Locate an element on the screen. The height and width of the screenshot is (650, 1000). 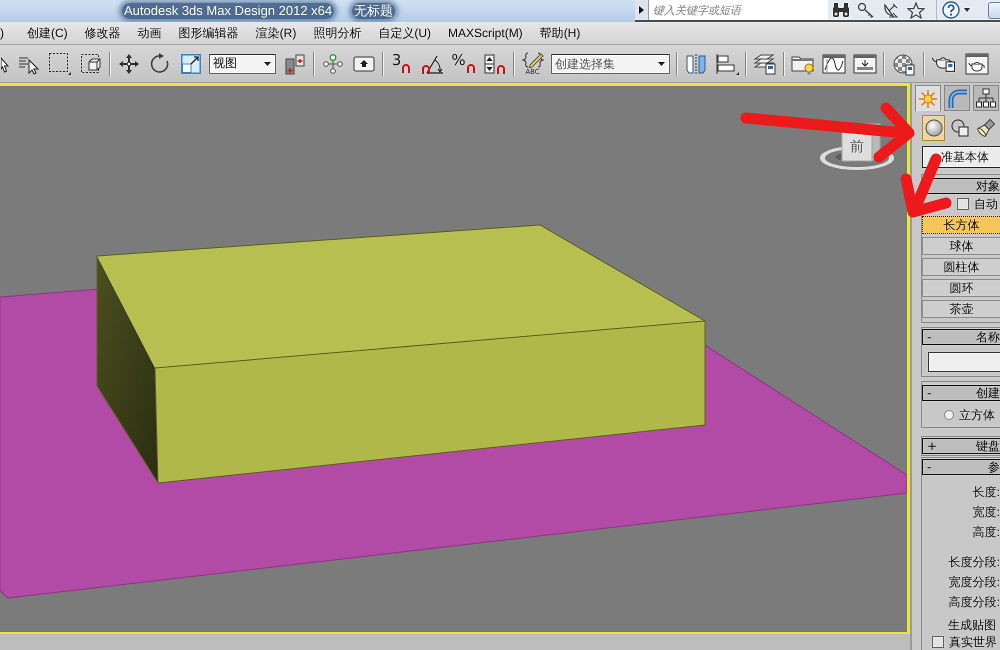
mirror-icon is located at coordinates (695, 63).